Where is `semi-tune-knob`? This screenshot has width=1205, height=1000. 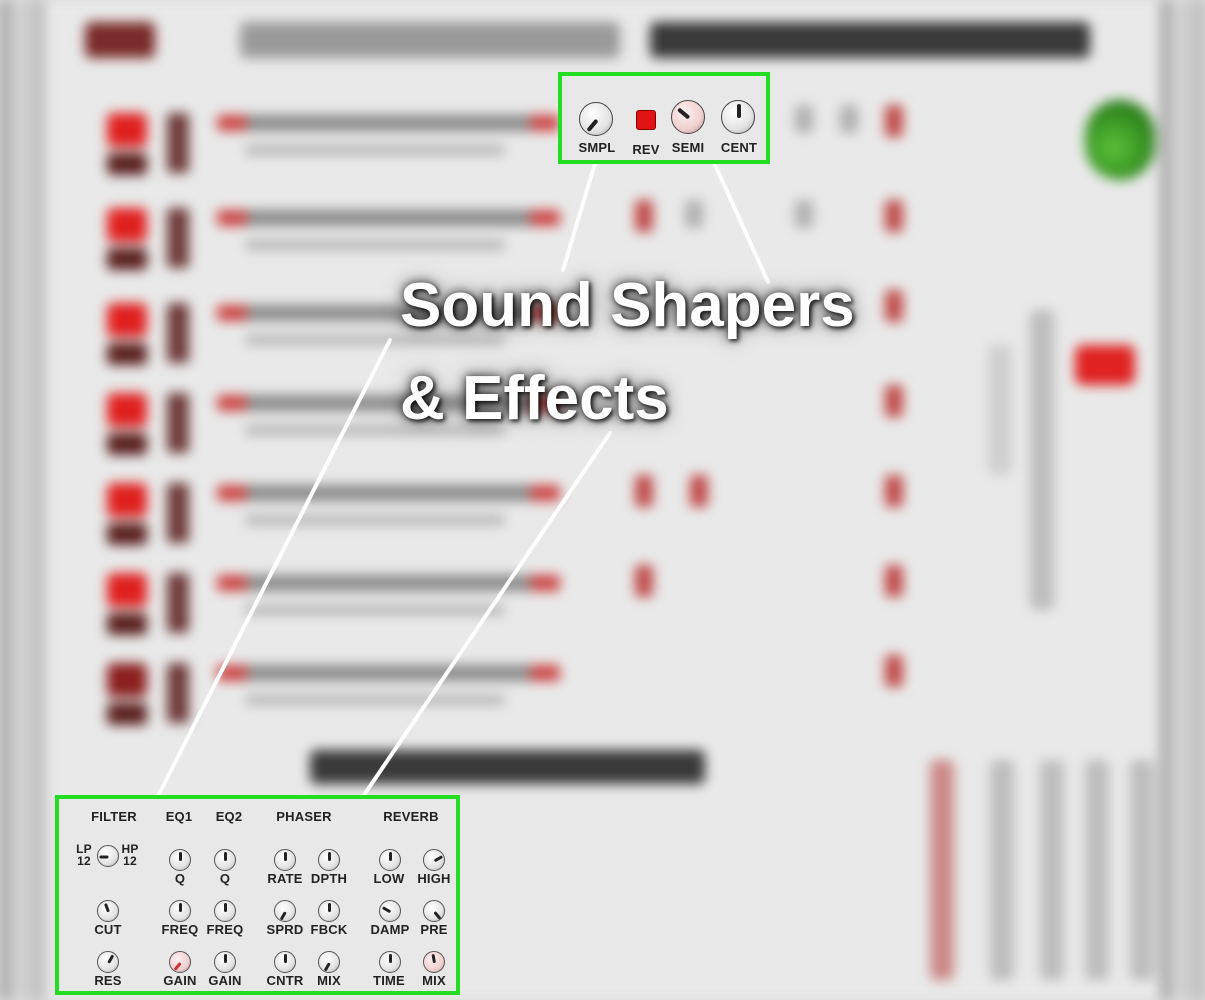
semi-tune-knob is located at coordinates (688, 117).